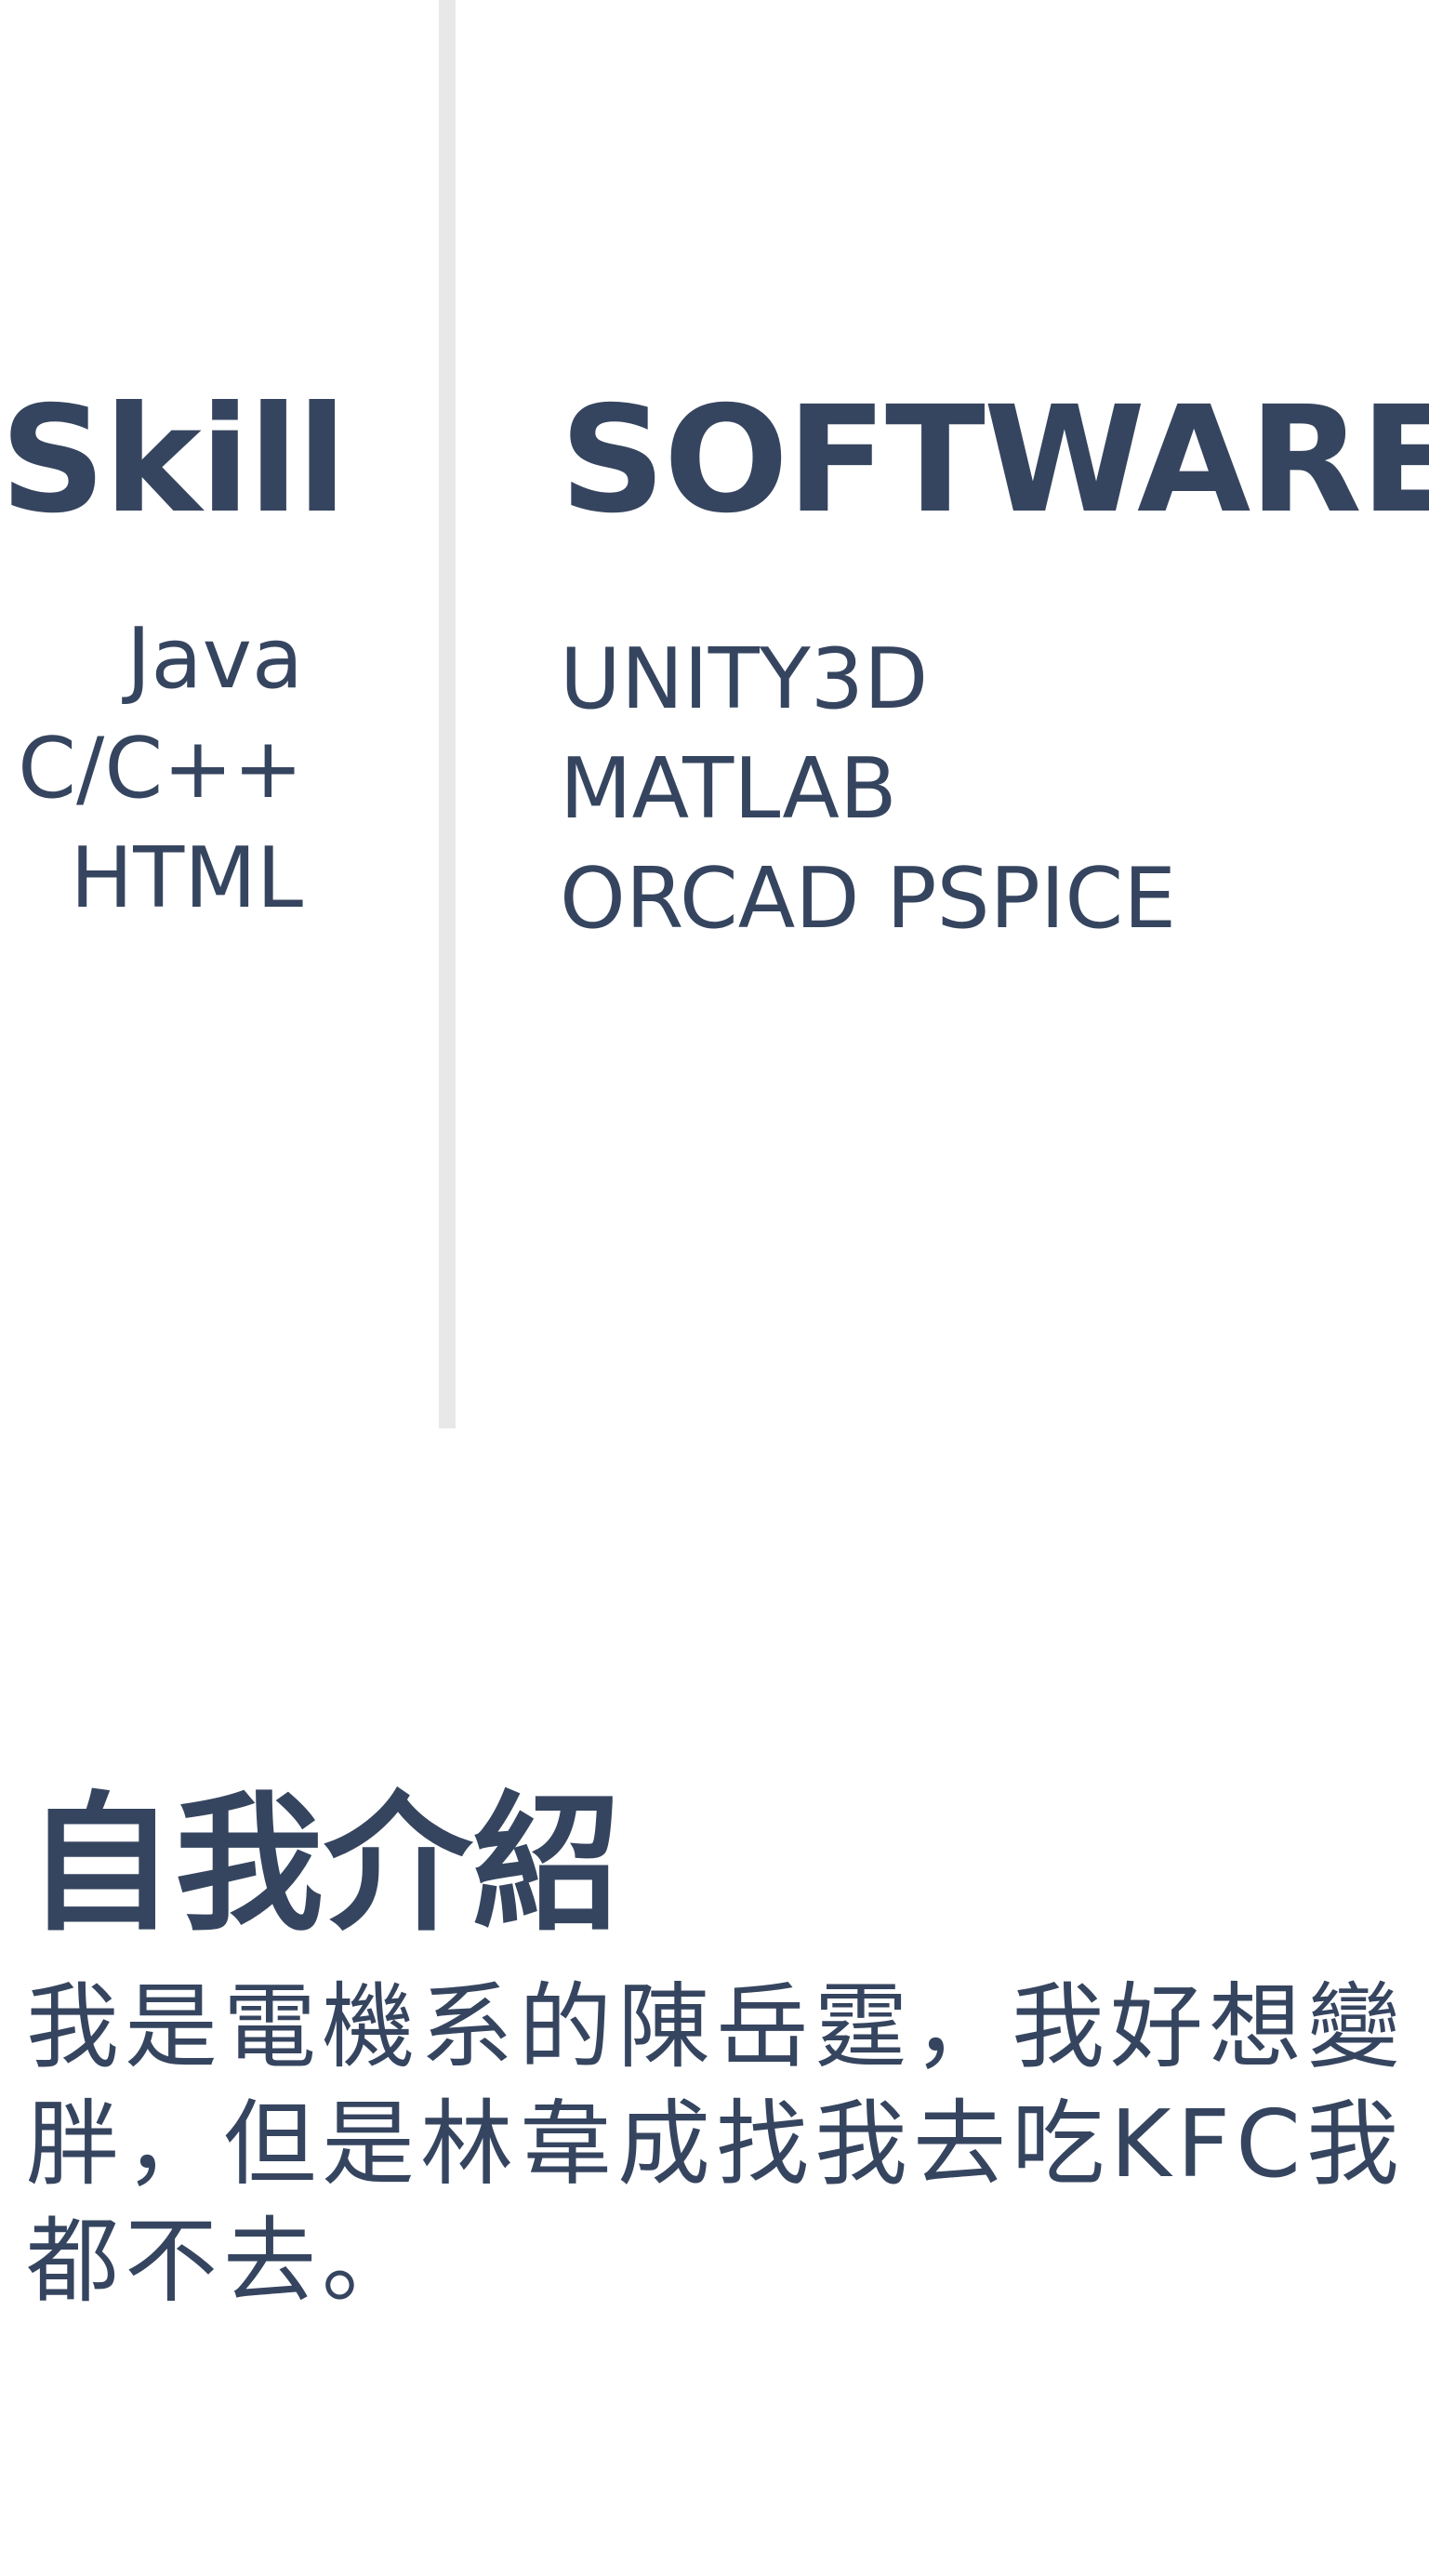  I want to click on skill-item-java: Java, so click(215, 659).